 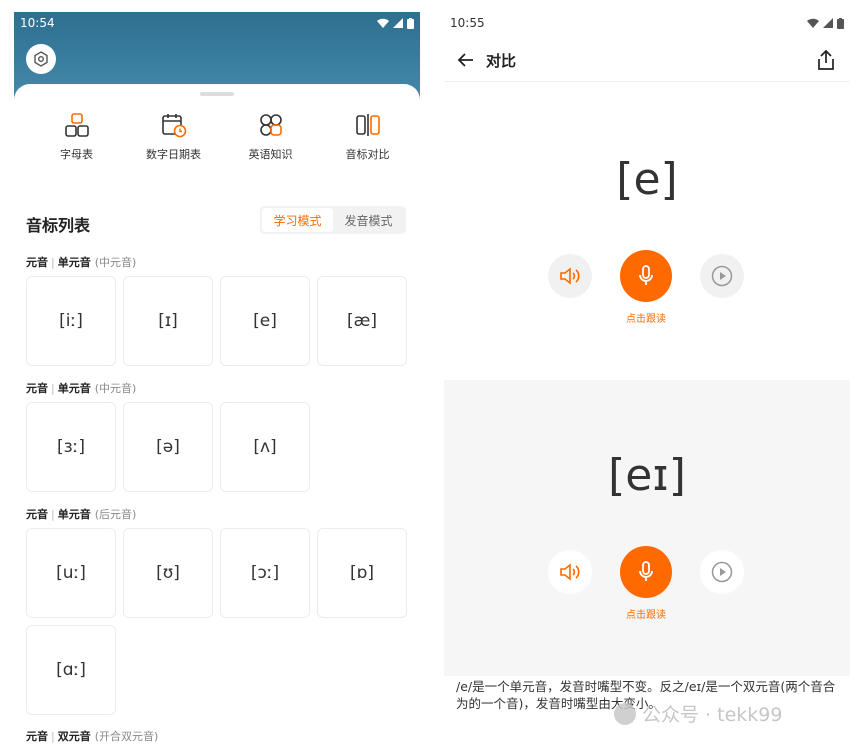 I want to click on sheet-drag-handle, so click(x=217, y=94).